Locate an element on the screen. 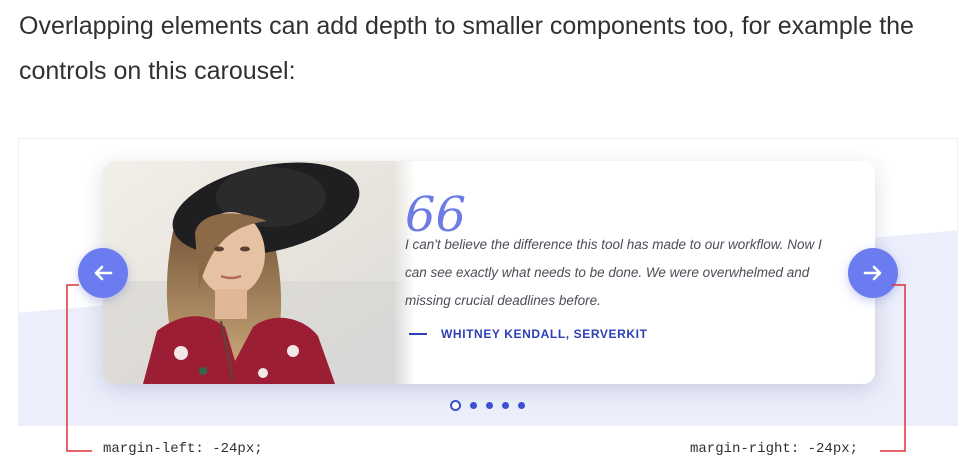  margin-right-label: margin-right: -24px; is located at coordinates (774, 449).